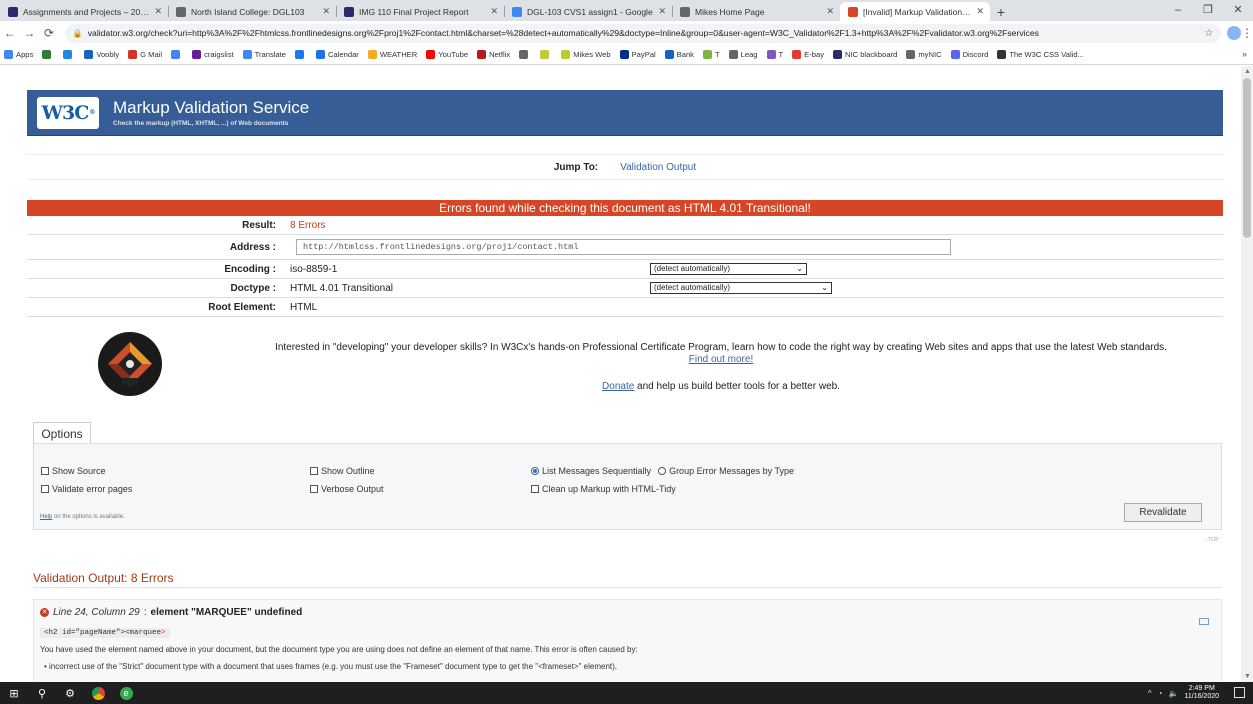  I want to click on bookmark-item: Voobly, so click(101, 54).